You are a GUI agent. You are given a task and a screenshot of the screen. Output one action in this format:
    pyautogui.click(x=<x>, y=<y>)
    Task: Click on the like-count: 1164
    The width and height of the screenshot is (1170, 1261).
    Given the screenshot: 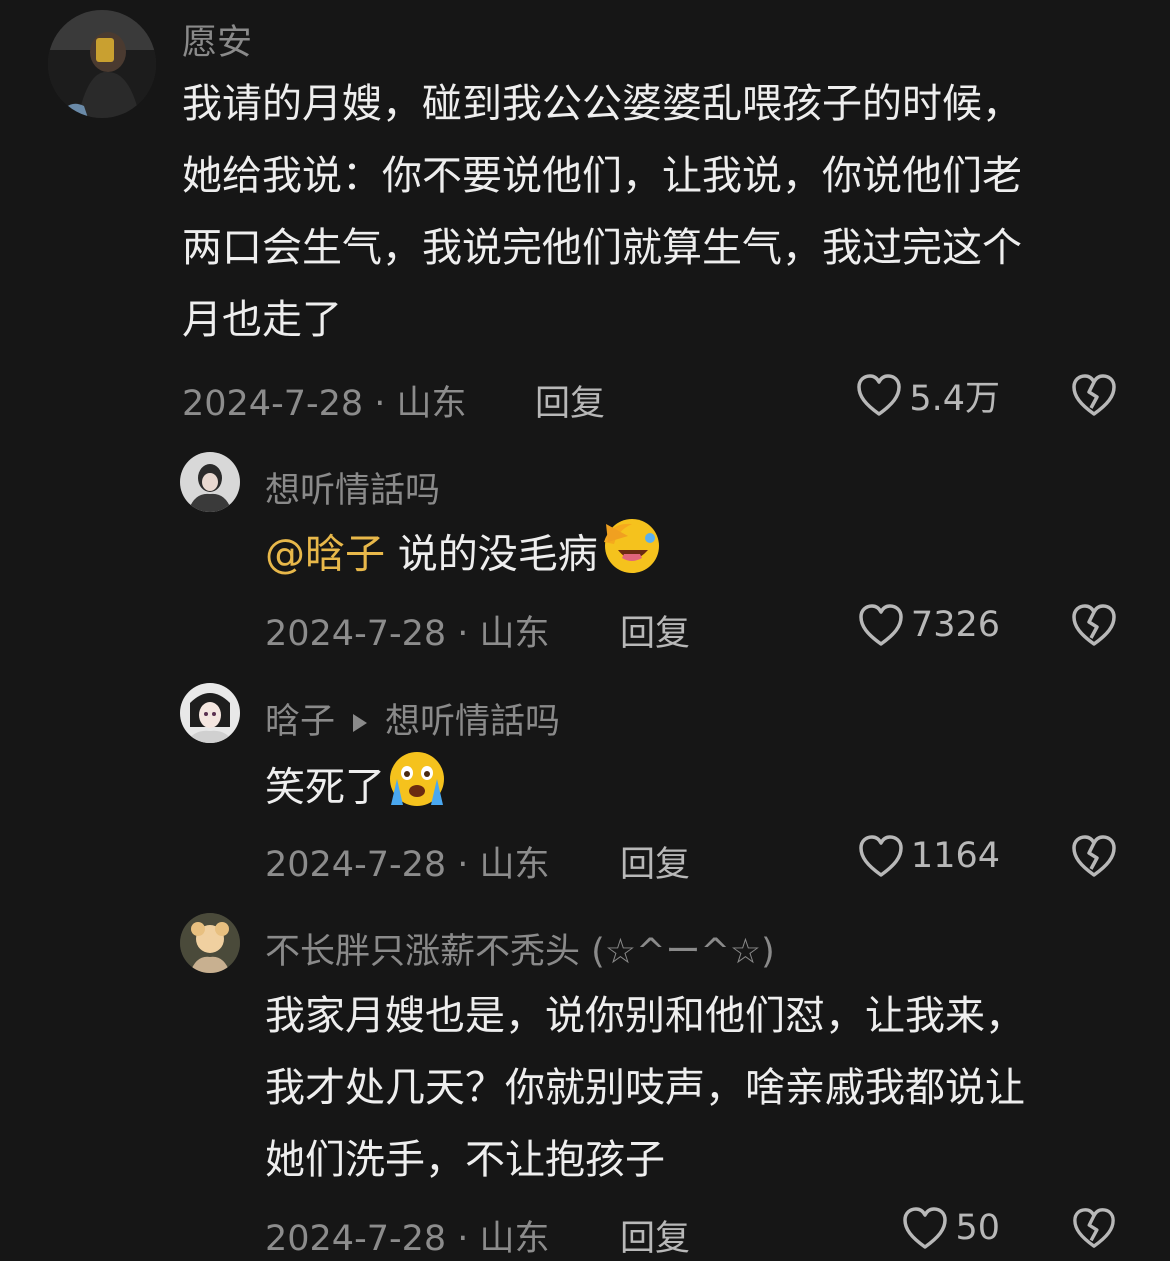 What is the action you would take?
    pyautogui.click(x=955, y=856)
    